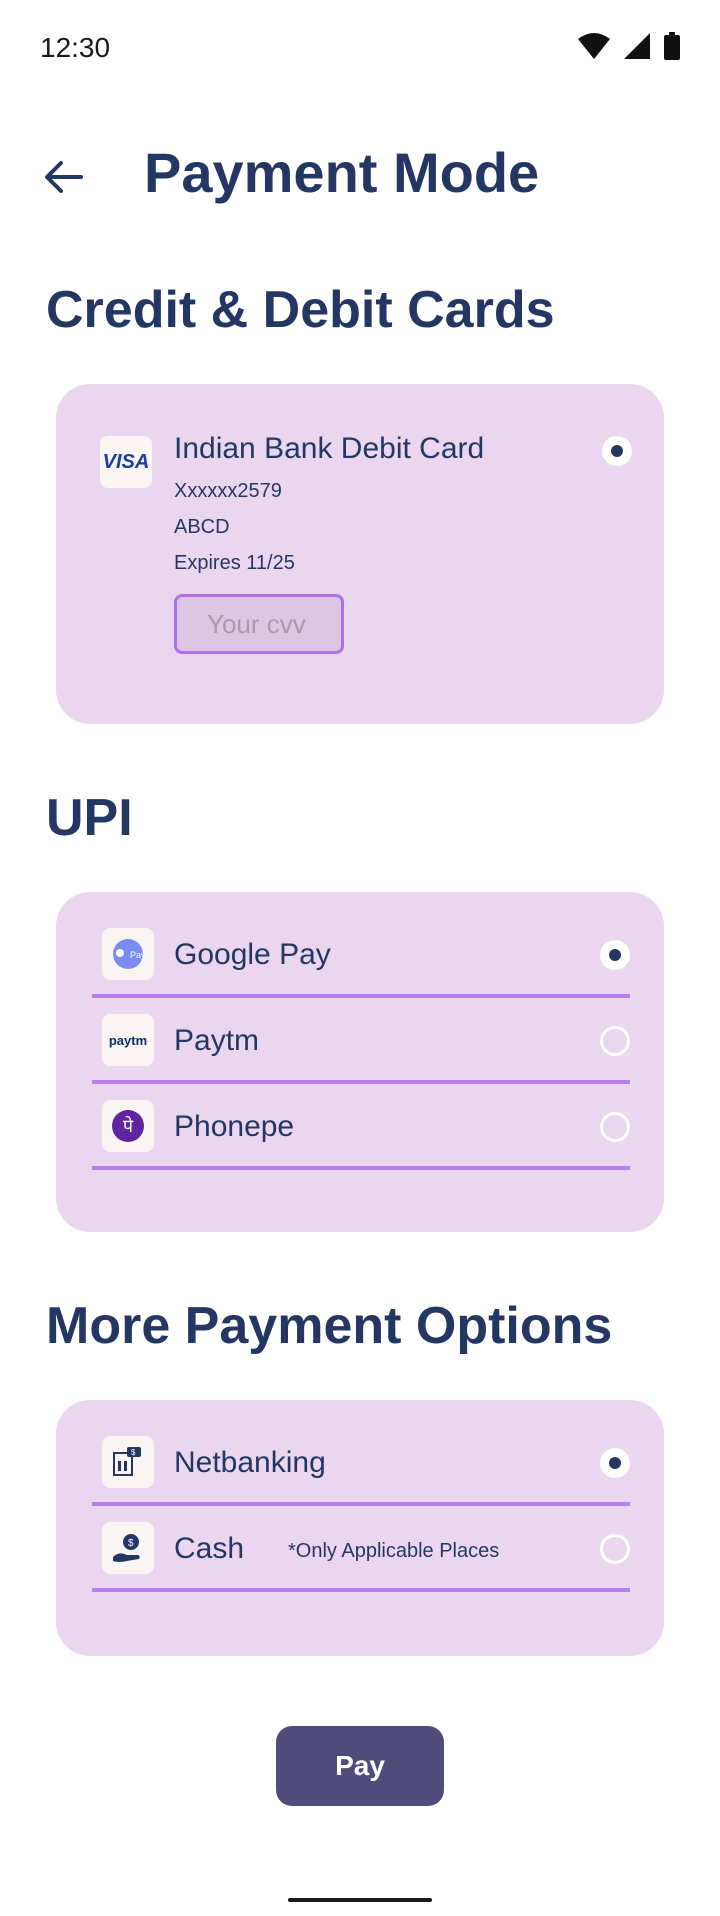  I want to click on option-label: Phonepe, so click(234, 1126).